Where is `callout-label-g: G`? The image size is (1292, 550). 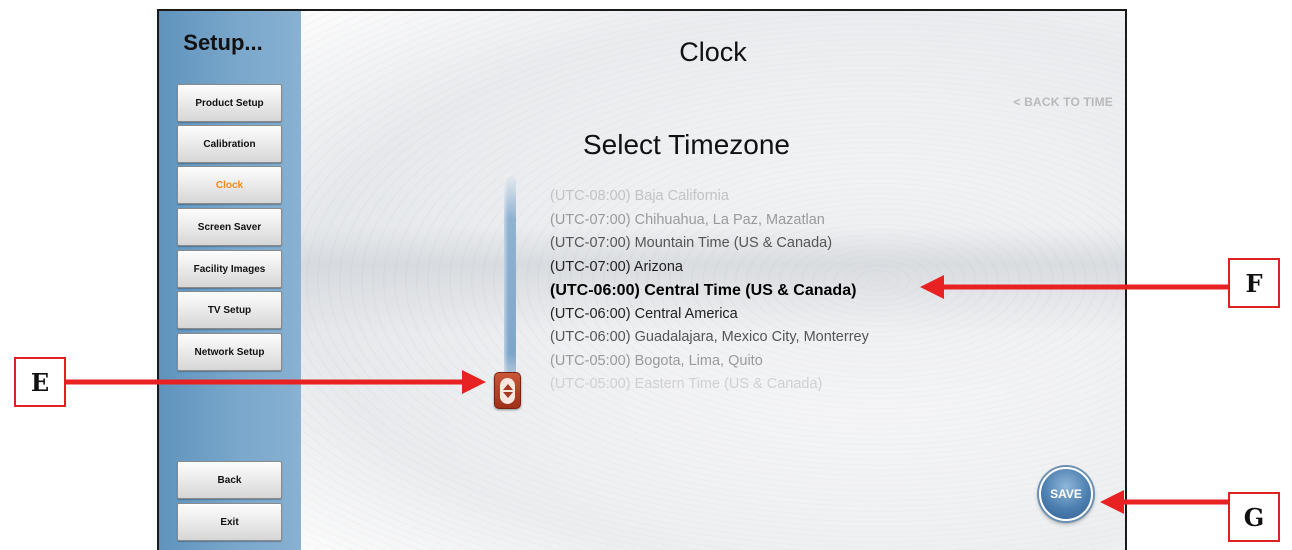 callout-label-g: G is located at coordinates (1254, 517).